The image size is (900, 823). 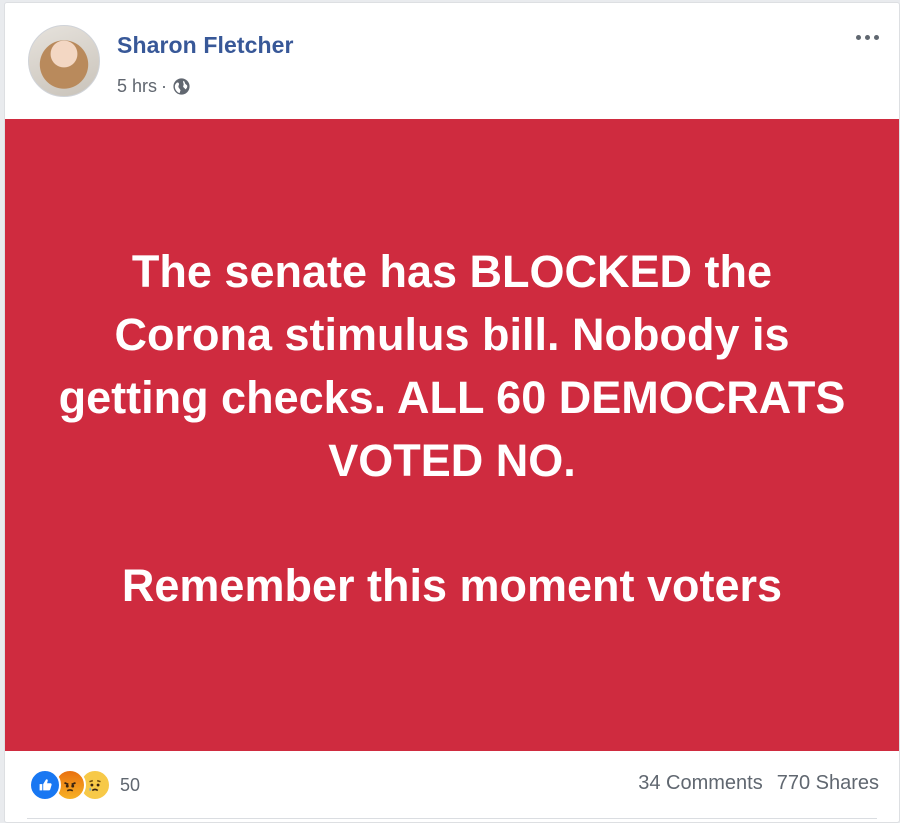 I want to click on shares-count-link: 770 Shares, so click(x=828, y=783).